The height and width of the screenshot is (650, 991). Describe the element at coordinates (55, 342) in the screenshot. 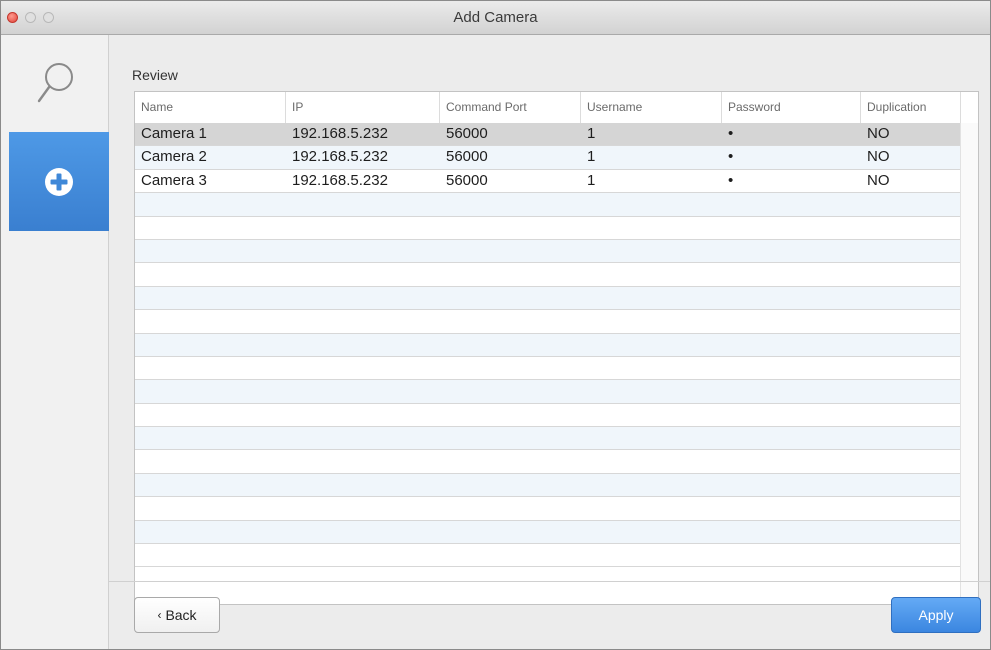

I see `sidebar` at that location.